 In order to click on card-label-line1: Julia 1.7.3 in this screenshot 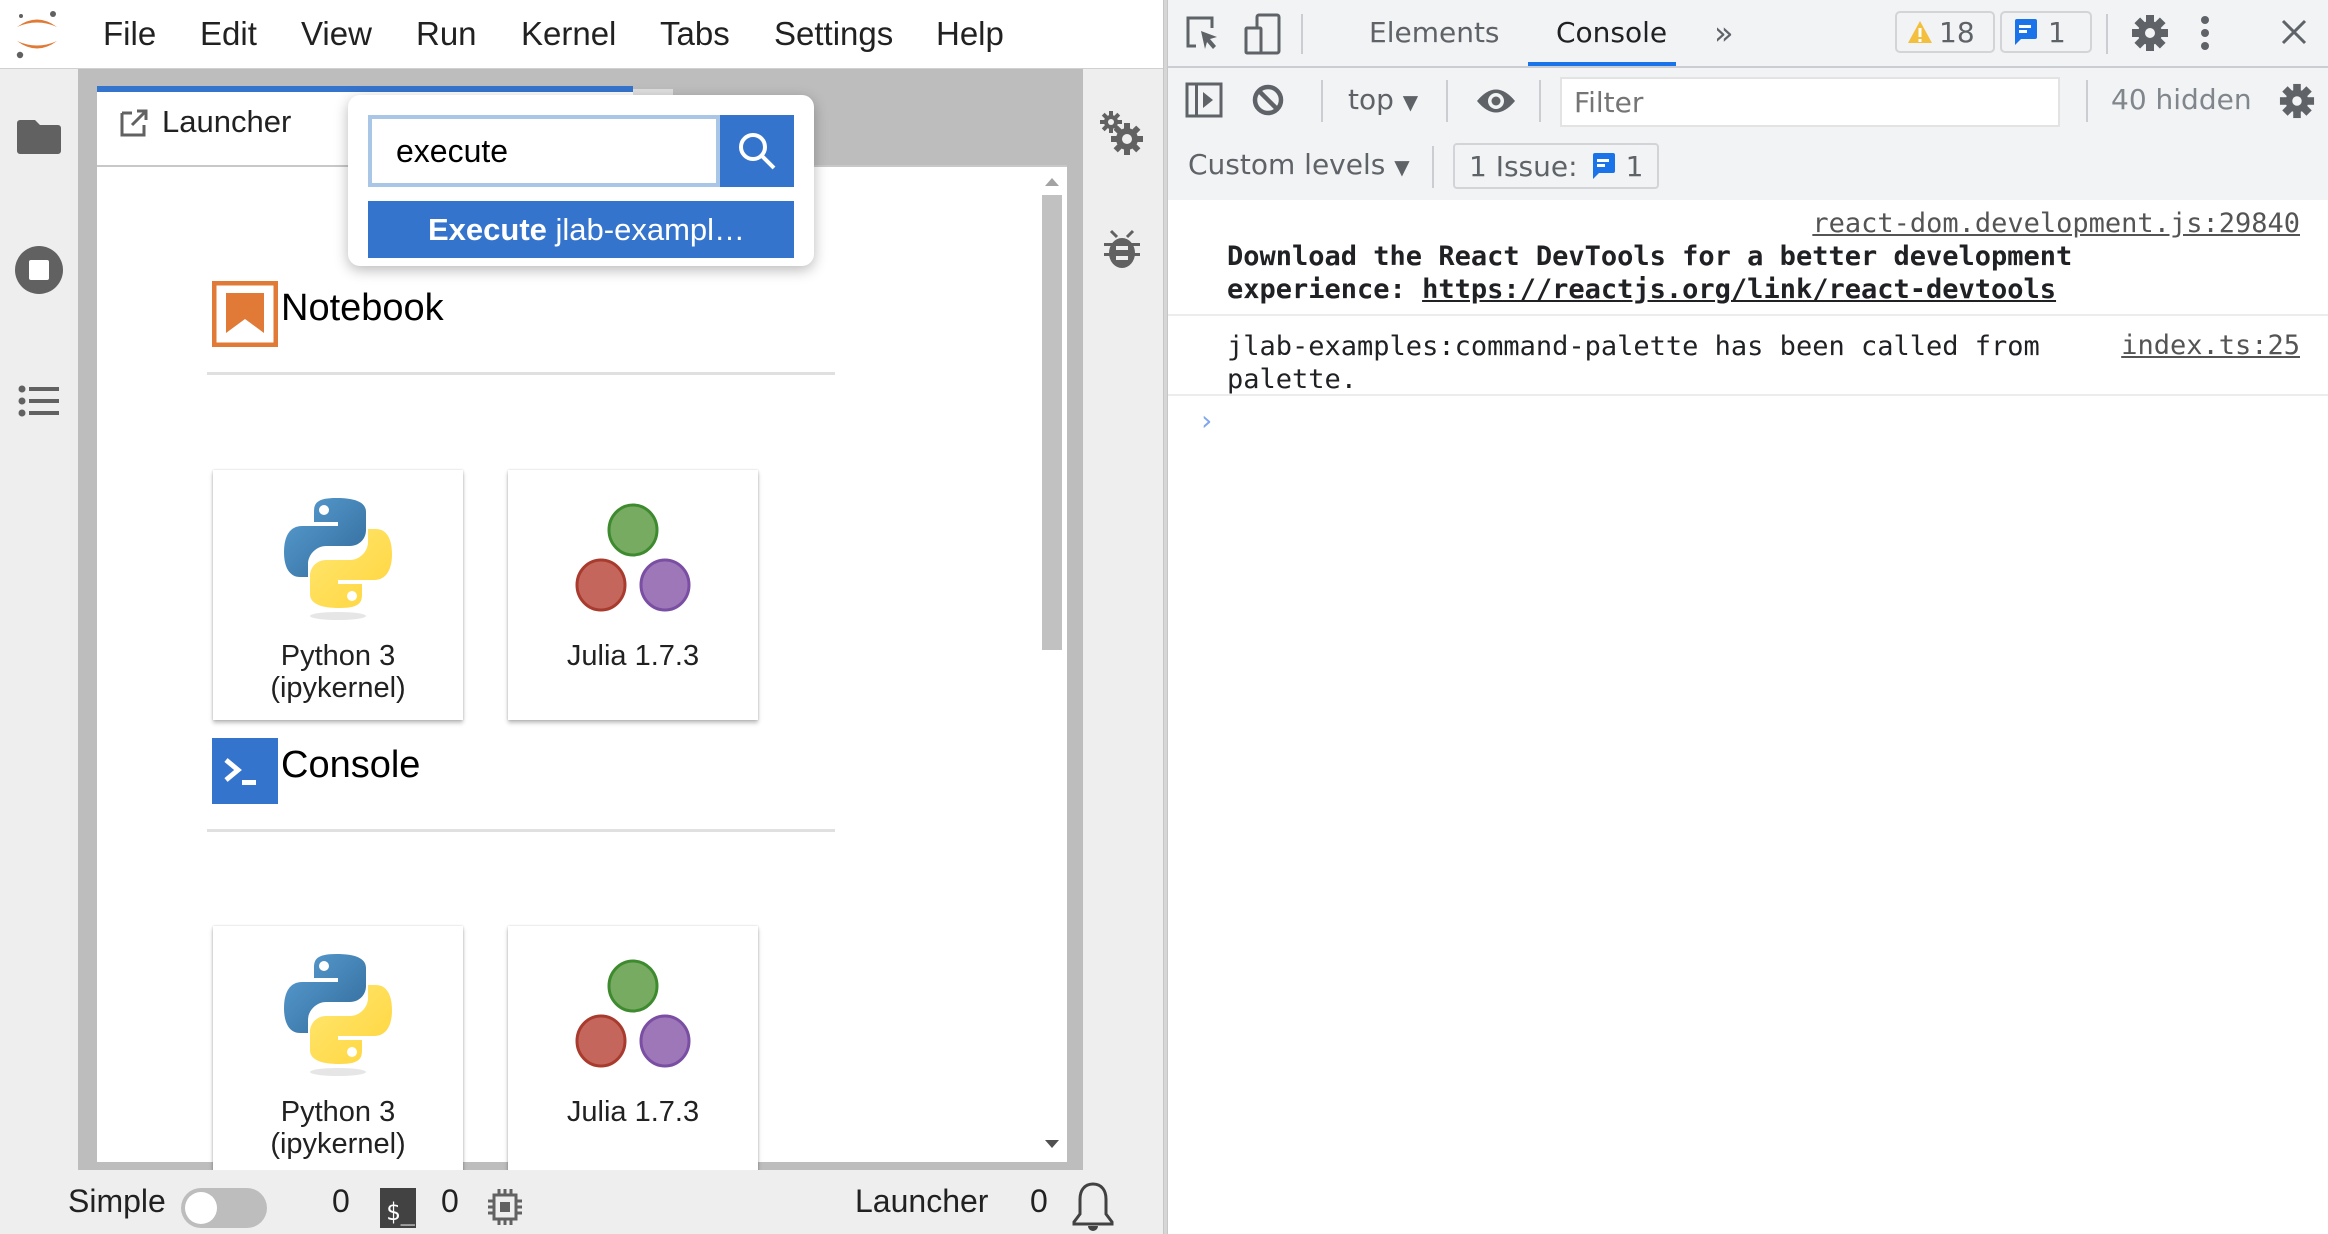, I will do `click(633, 656)`.